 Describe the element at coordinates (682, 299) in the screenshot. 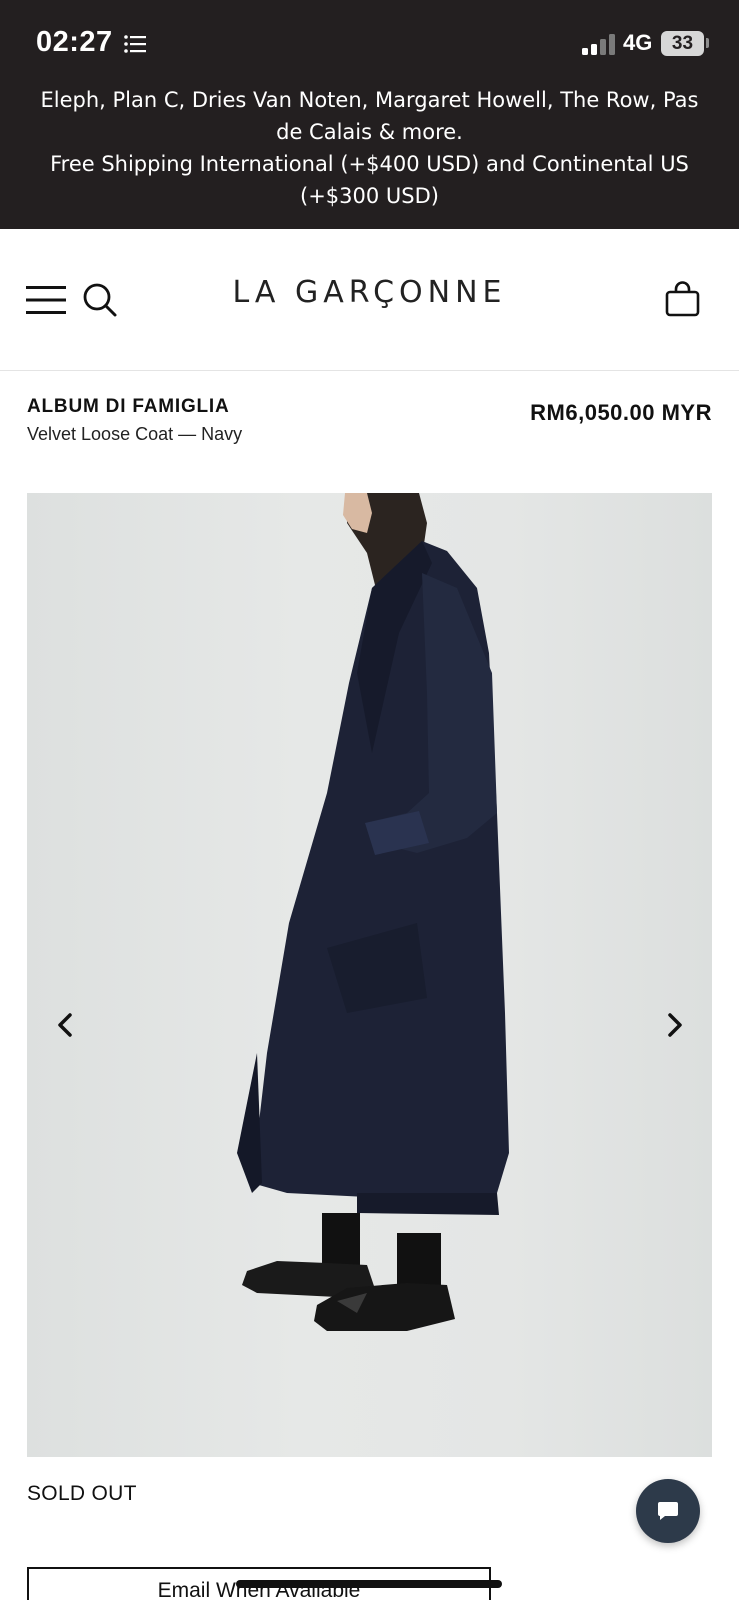

I see `shopping-bag-icon` at that location.